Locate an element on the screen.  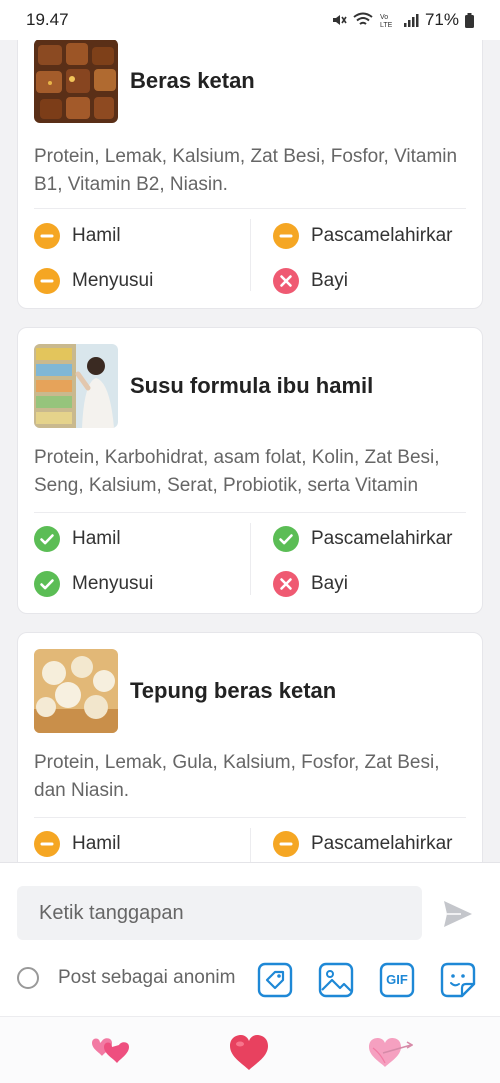
wifi-icon is located at coordinates (363, 18).